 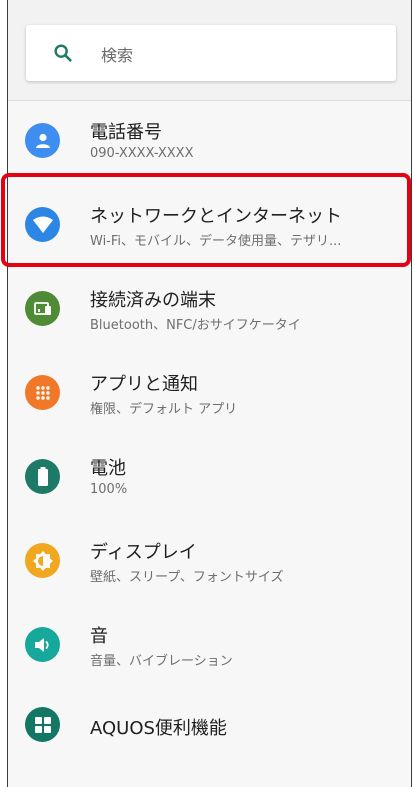 What do you see at coordinates (209, 563) in the screenshot?
I see `settings-item-display: ディスプレイ 壁紙、スリープ、フォントサイズ` at bounding box center [209, 563].